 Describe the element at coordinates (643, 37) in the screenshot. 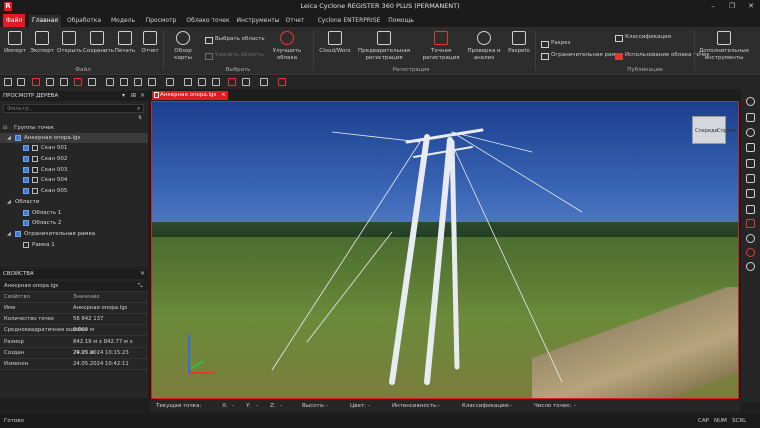

I see `classification-button: Классификация` at that location.